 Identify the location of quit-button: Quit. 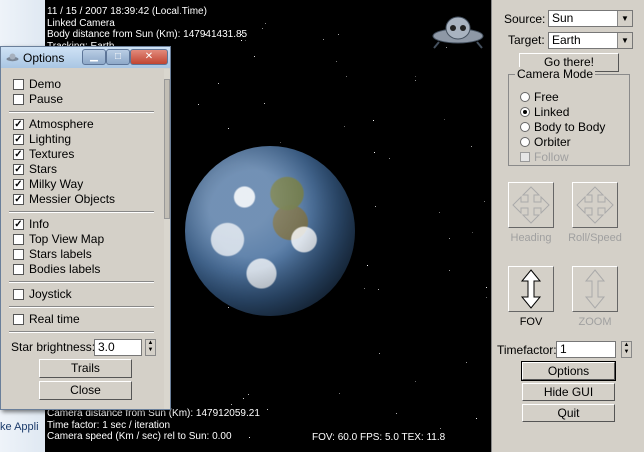
(568, 413).